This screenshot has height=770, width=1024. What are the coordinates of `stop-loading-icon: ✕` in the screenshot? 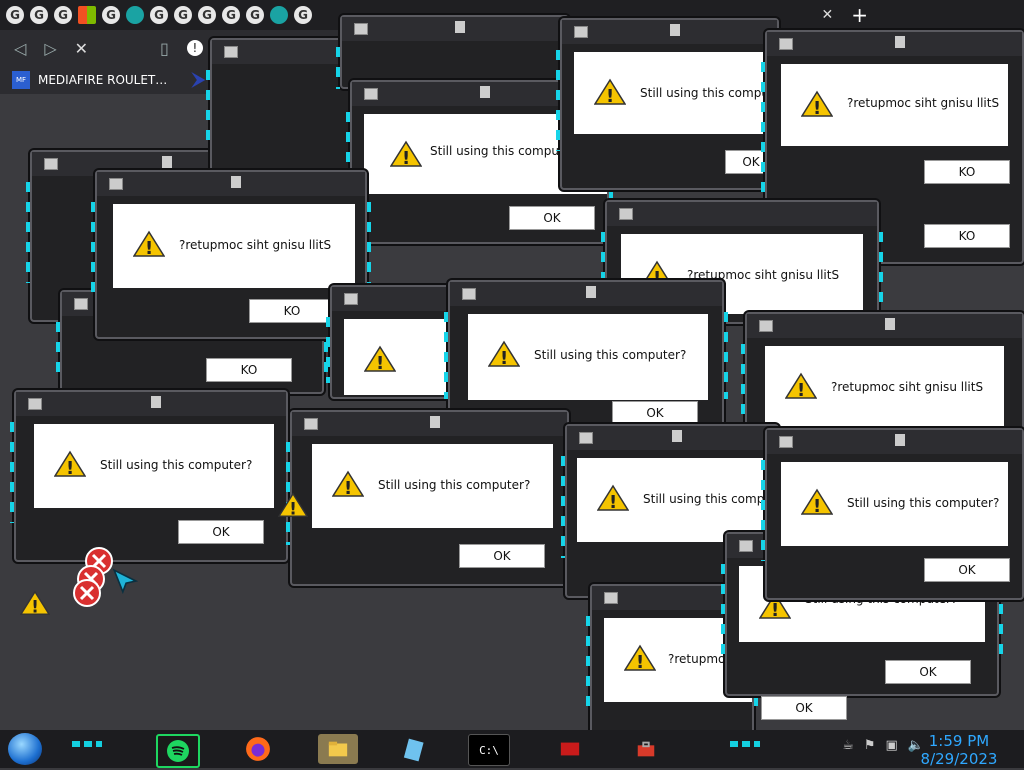 It's located at (81, 48).